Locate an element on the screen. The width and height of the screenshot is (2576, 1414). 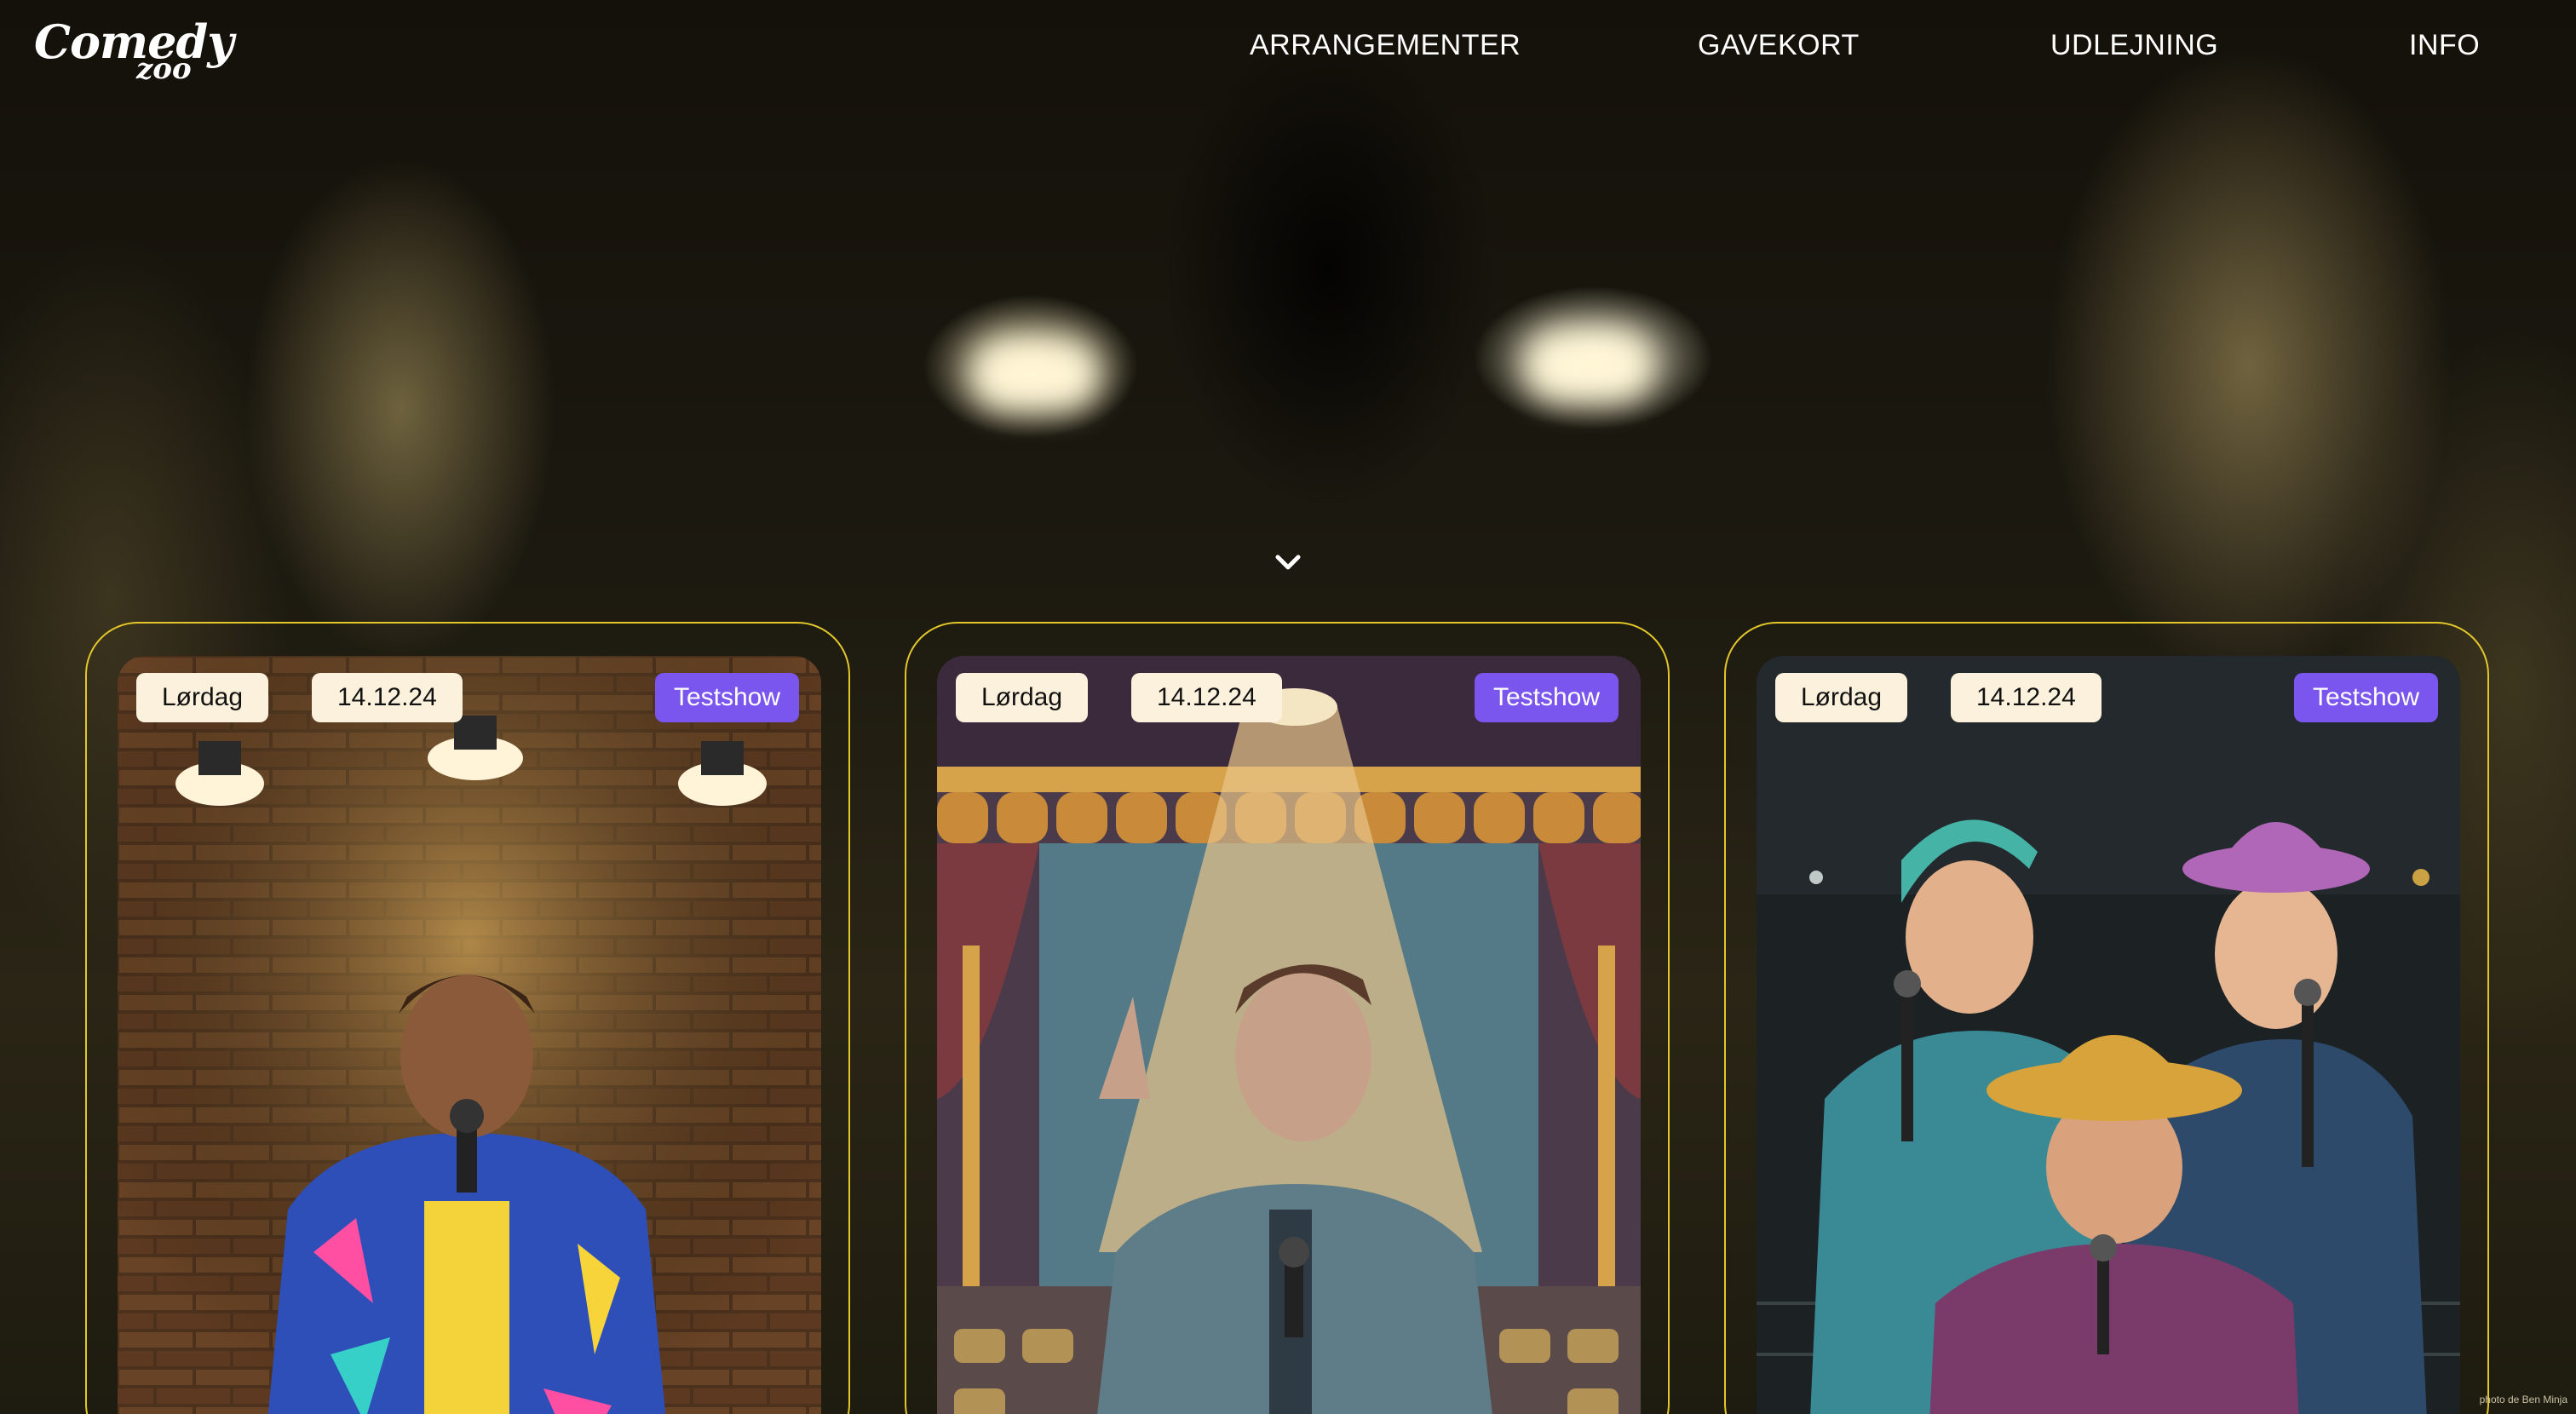
nav-info: INFO is located at coordinates (2445, 45).